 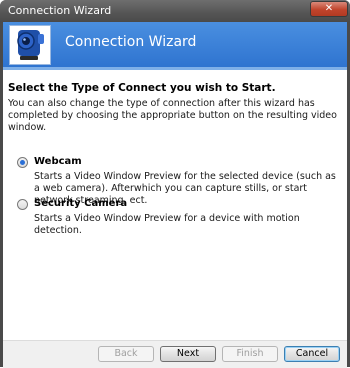 What do you see at coordinates (22, 204) in the screenshot?
I see `security-camera-radio` at bounding box center [22, 204].